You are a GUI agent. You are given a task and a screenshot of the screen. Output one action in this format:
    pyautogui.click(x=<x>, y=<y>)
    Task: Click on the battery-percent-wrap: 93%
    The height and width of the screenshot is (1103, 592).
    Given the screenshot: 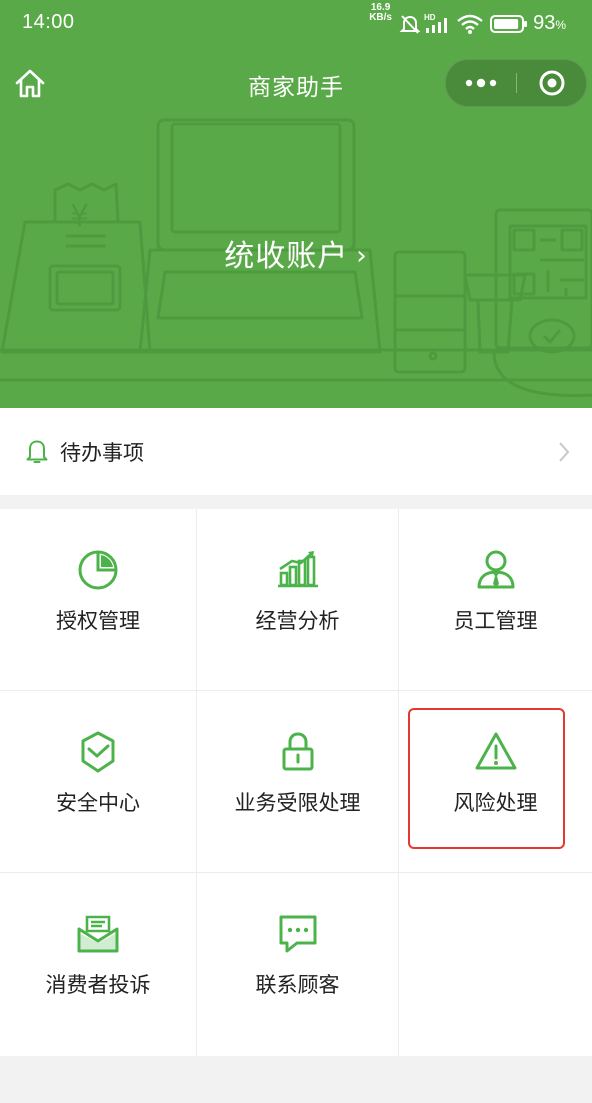 What is the action you would take?
    pyautogui.click(x=546, y=24)
    